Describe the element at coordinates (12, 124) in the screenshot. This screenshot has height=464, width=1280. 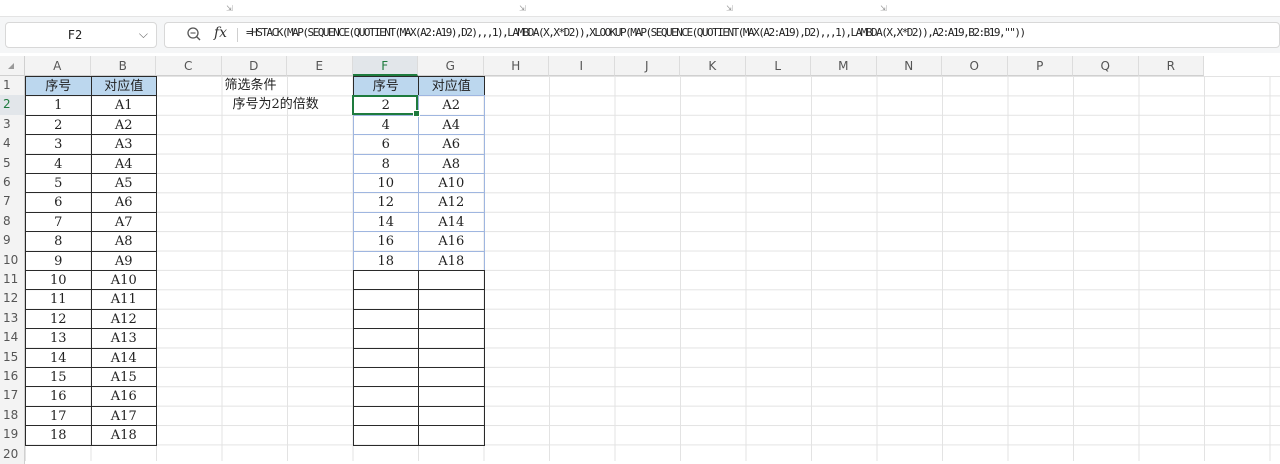
I see `row-header-3: 3` at that location.